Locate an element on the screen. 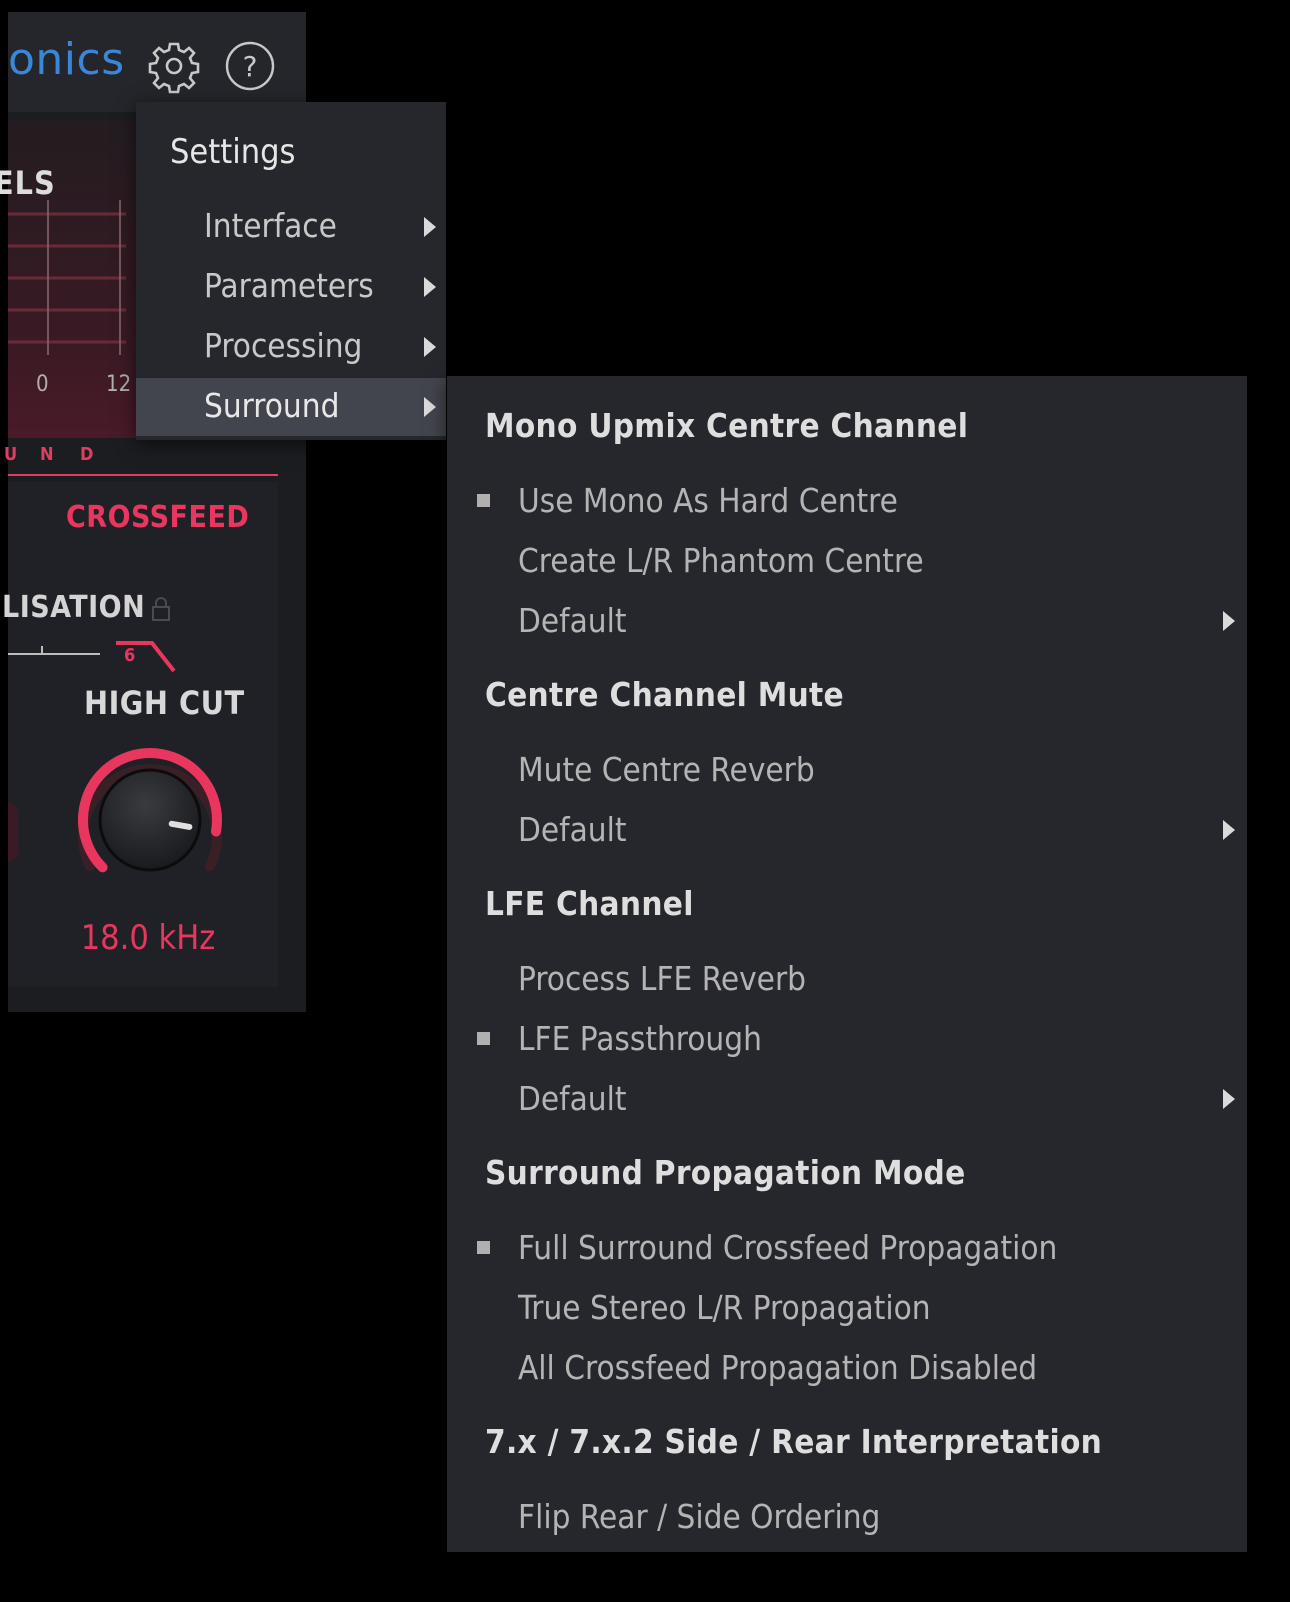  option-label: LFE Passthrough is located at coordinates (640, 1038).